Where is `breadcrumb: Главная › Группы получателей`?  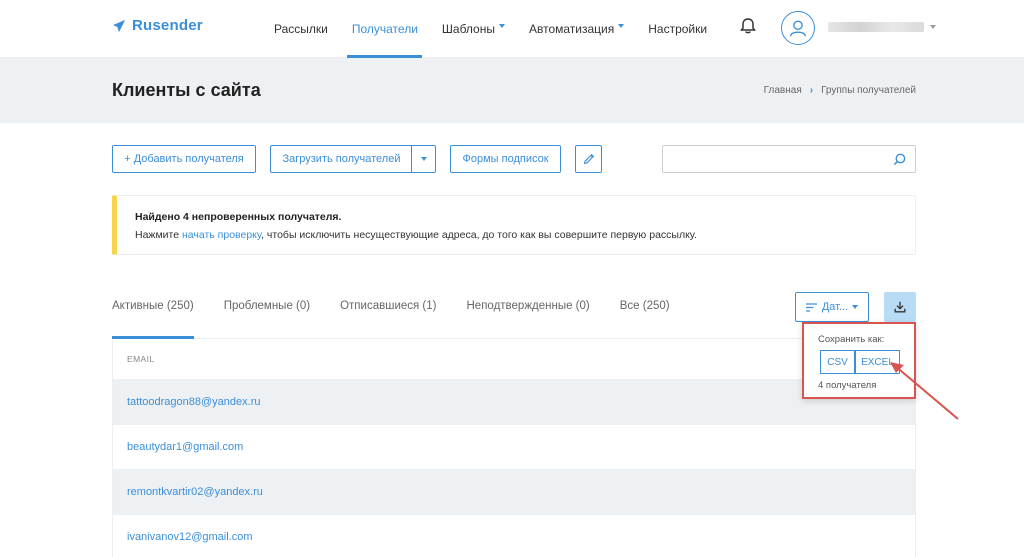 breadcrumb: Главная › Группы получателей is located at coordinates (840, 90).